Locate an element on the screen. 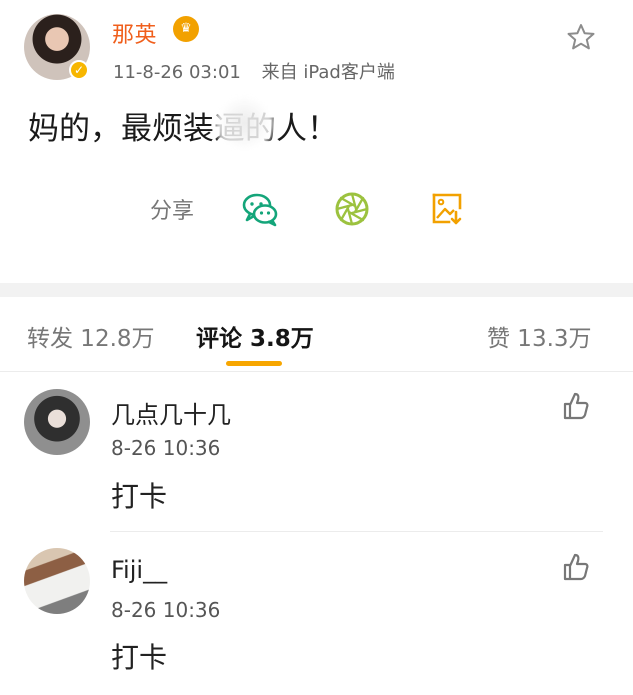 The image size is (633, 695). verified-badge-icon: ✓ is located at coordinates (79, 70).